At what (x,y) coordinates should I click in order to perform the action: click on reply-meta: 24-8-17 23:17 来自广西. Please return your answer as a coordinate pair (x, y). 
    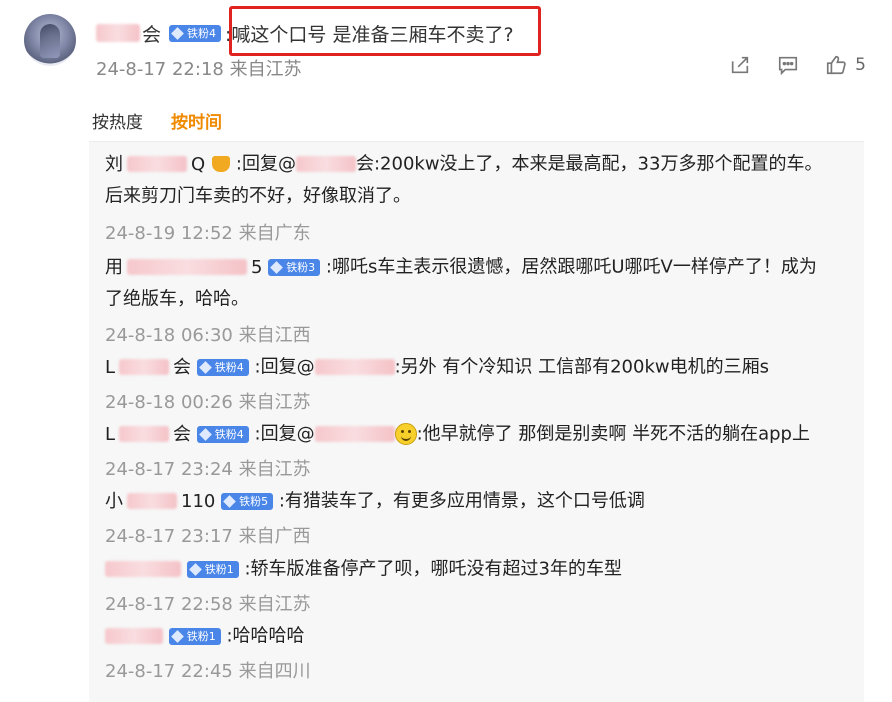
    Looking at the image, I should click on (208, 536).